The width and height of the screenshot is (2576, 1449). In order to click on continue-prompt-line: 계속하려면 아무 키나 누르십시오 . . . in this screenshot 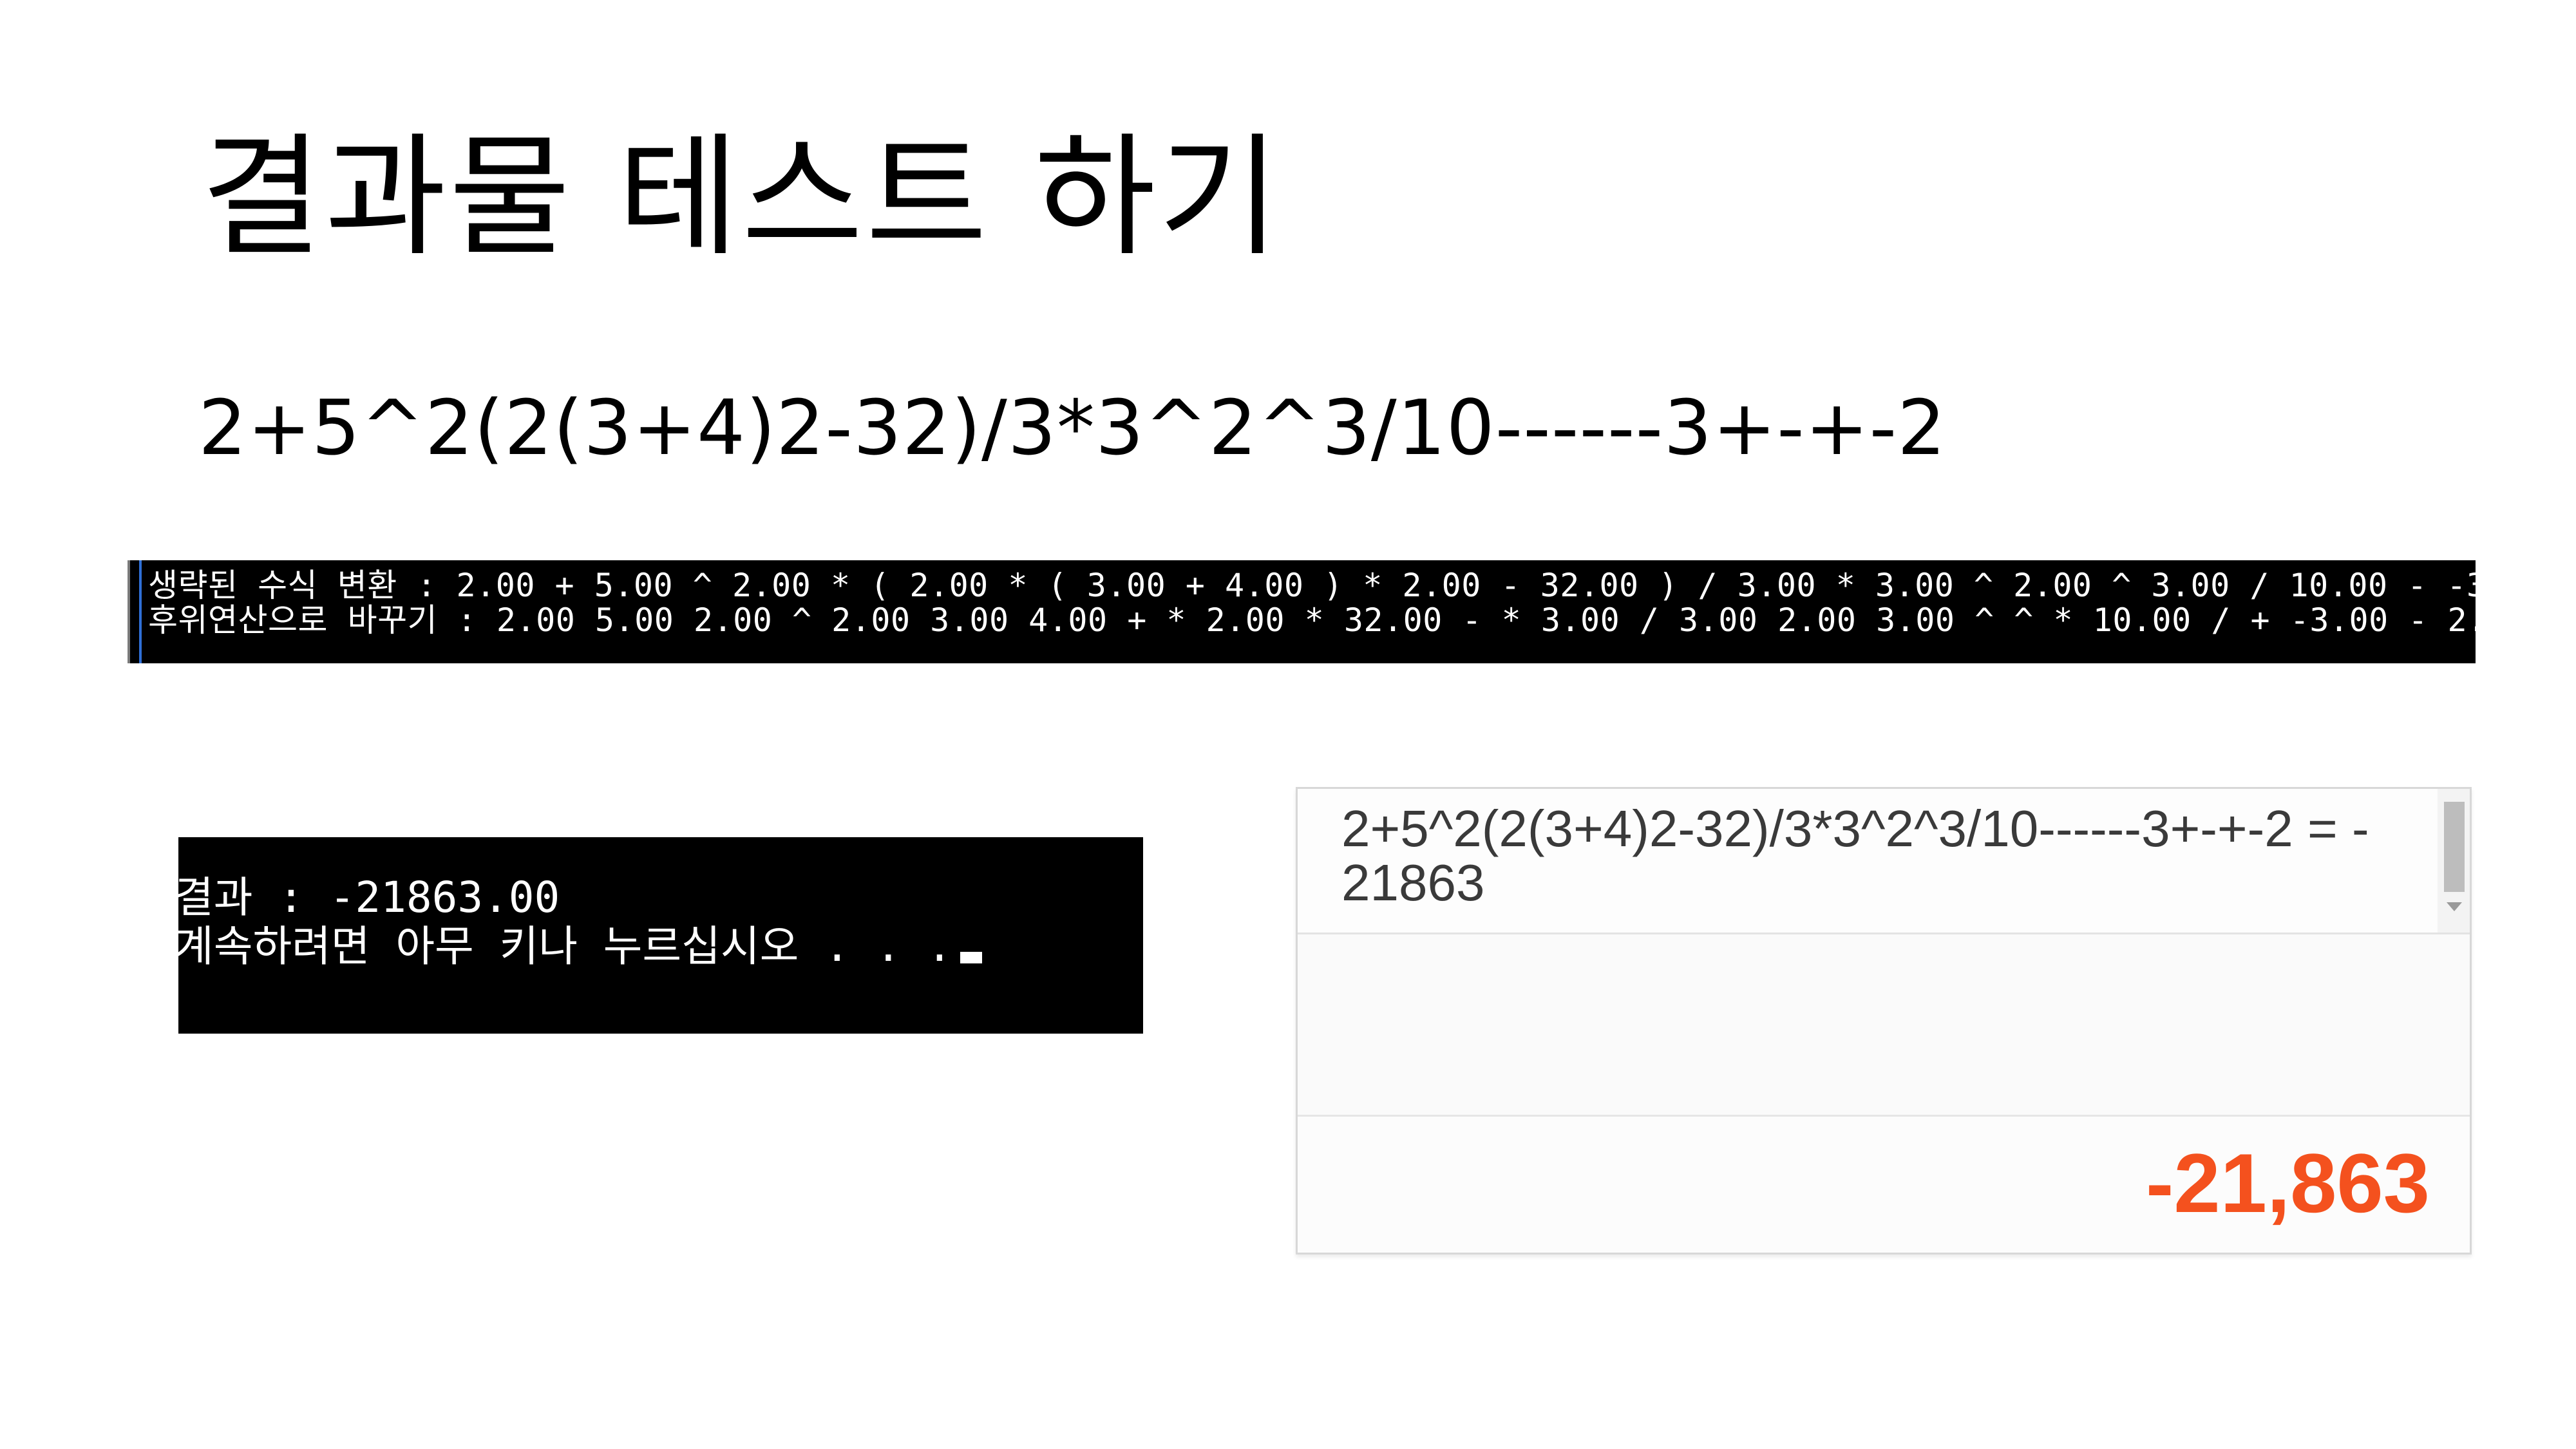, I will do `click(580, 946)`.